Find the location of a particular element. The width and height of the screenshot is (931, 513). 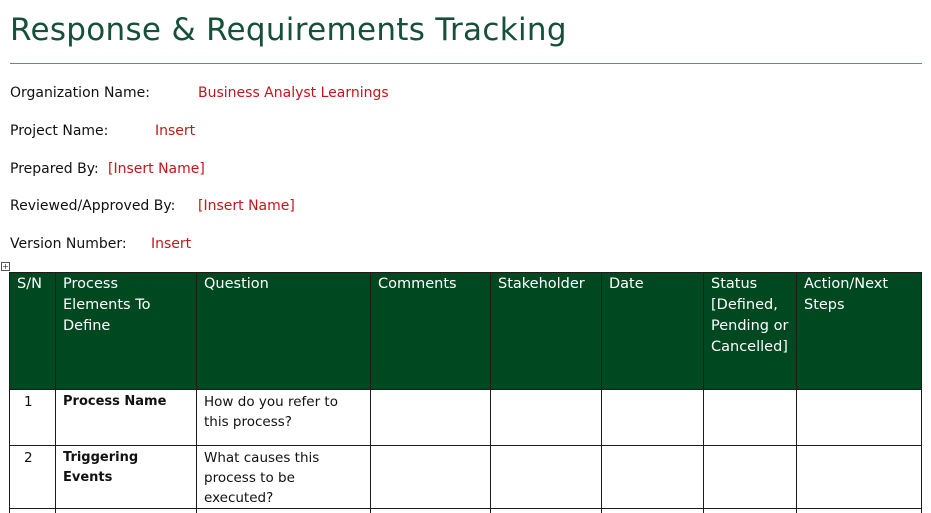

cell-process-element: Process Name is located at coordinates (126, 417).